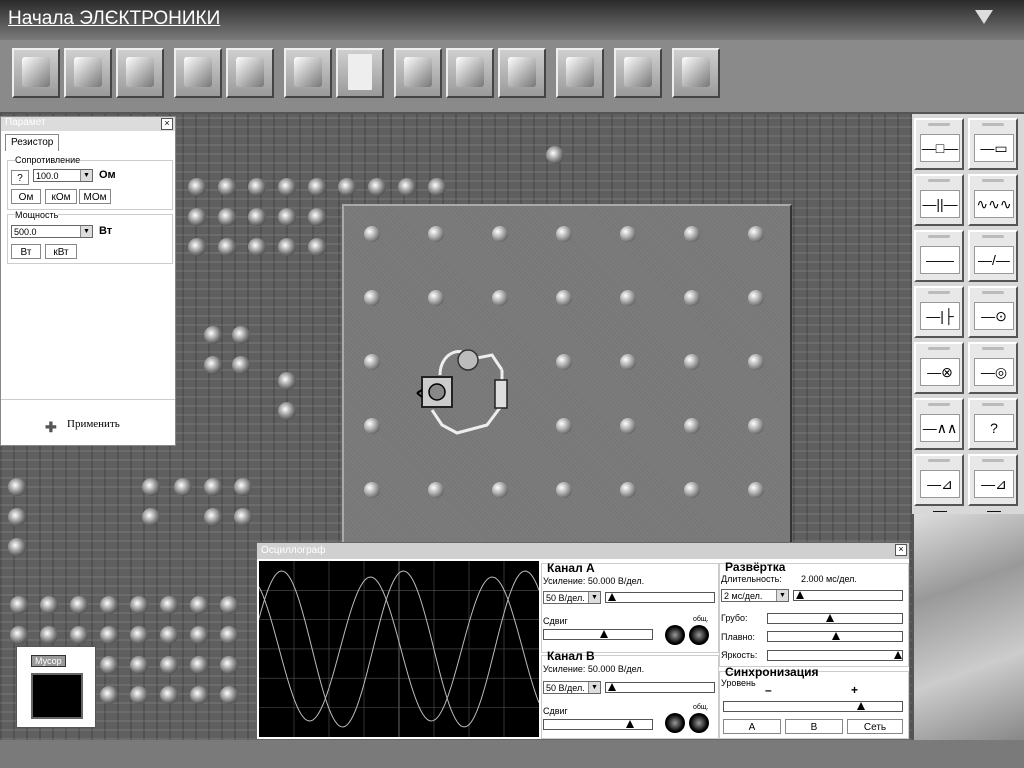 The width and height of the screenshot is (1024, 768). I want to click on palette-fuse: —▭—, so click(993, 150).